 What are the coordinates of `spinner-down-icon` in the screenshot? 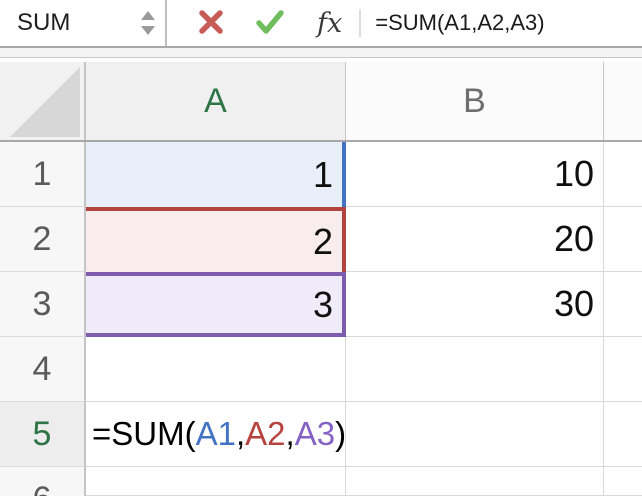 It's located at (148, 30).